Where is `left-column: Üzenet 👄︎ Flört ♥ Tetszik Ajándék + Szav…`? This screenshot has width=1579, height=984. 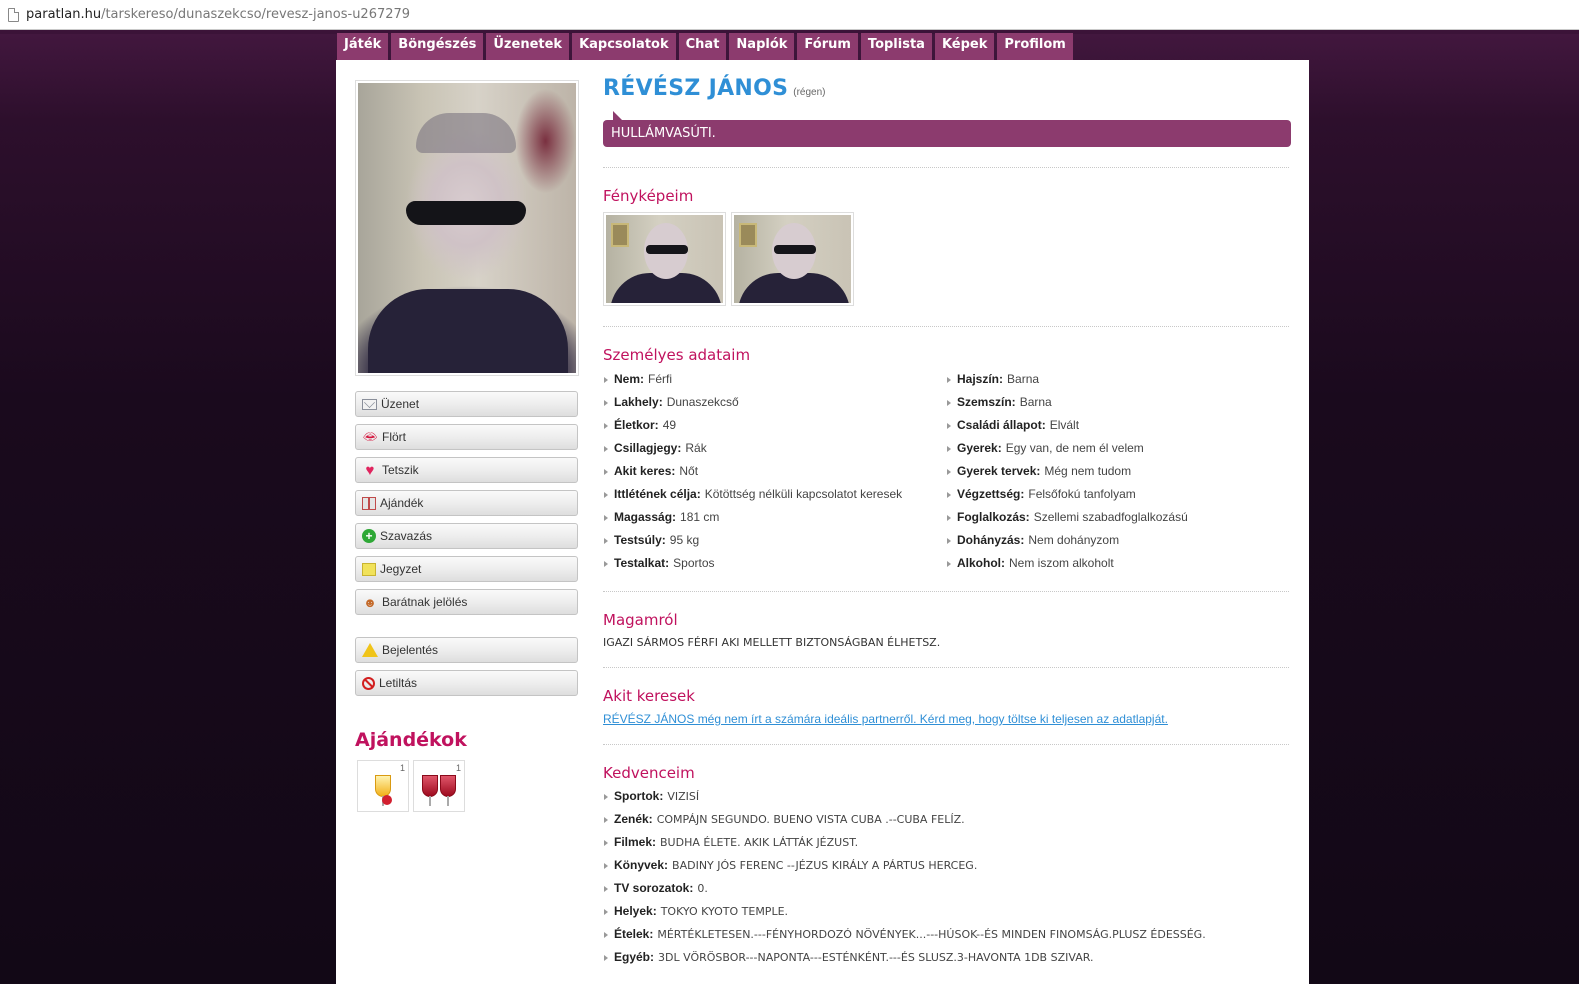
left-column: Üzenet 👄︎ Flört ♥ Tetszik Ajándék + Szav… is located at coordinates (467, 446).